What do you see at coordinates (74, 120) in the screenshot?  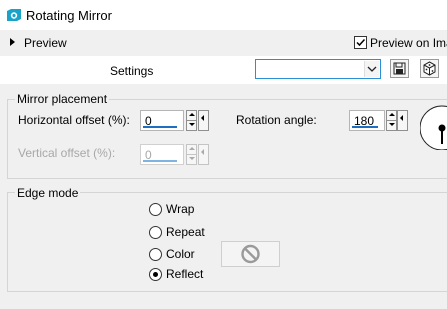 I see `horizontal-offset-label: Horizontal offset (%):` at bounding box center [74, 120].